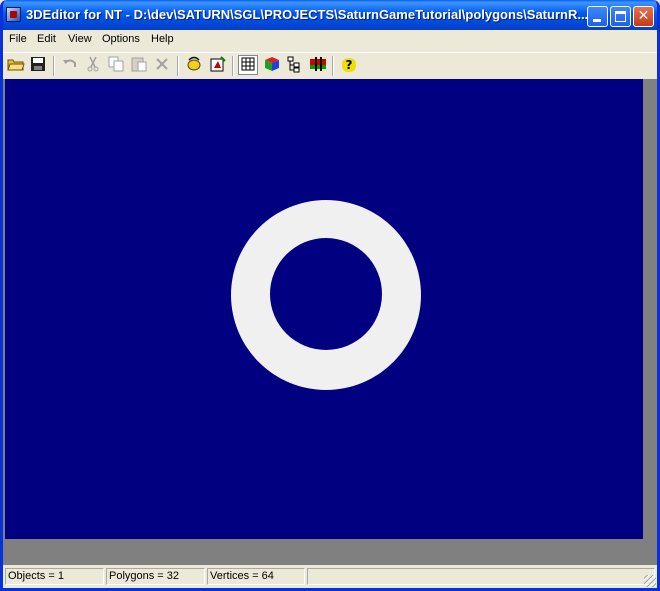 Image resolution: width=660 pixels, height=591 pixels. I want to click on ring-object, so click(326, 295).